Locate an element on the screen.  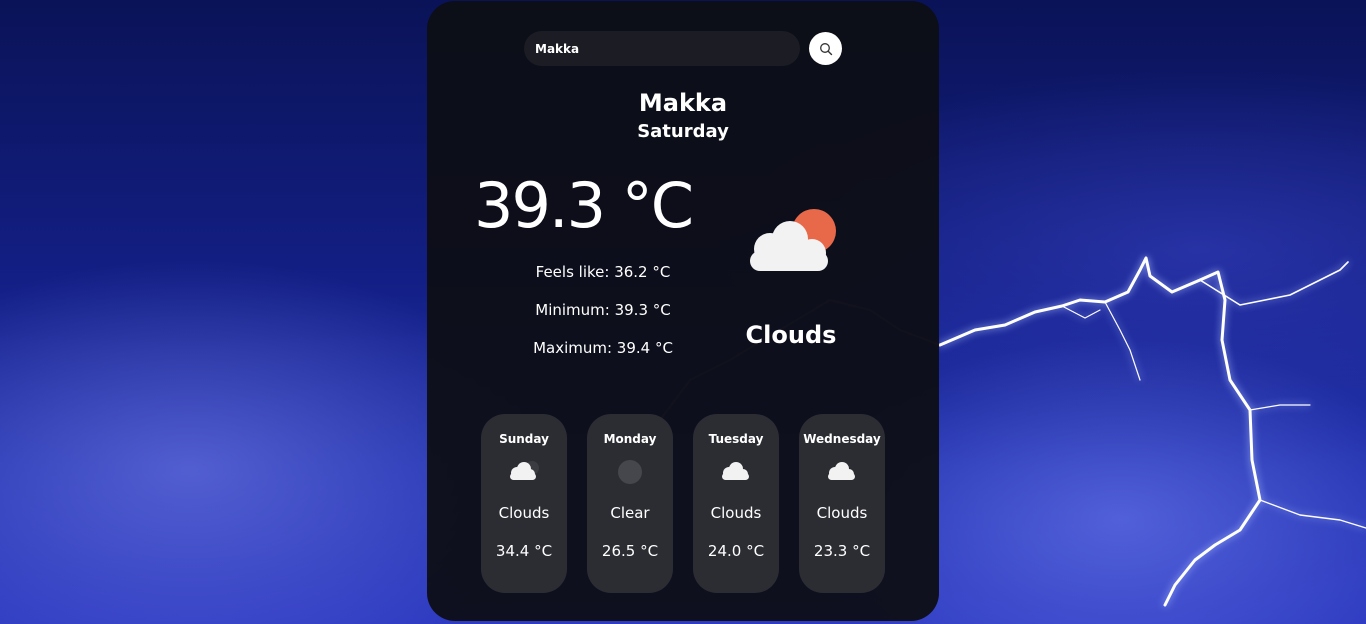
forecast-day: Monday is located at coordinates (630, 439).